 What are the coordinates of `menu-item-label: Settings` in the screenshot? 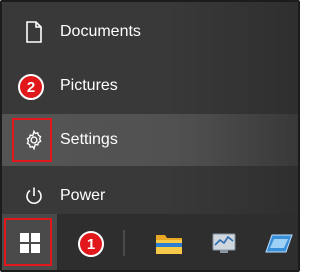 It's located at (89, 139).